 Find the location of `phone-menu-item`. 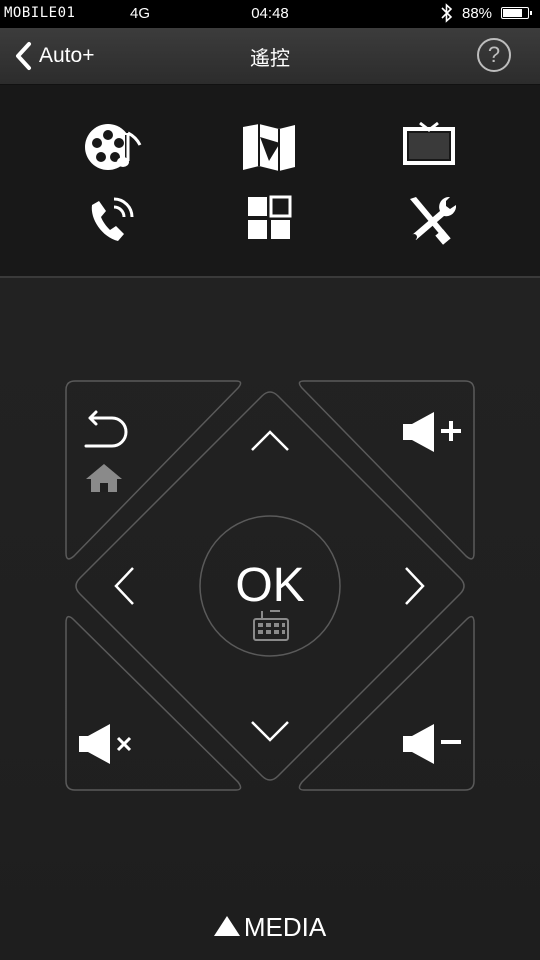

phone-menu-item is located at coordinates (115, 219).